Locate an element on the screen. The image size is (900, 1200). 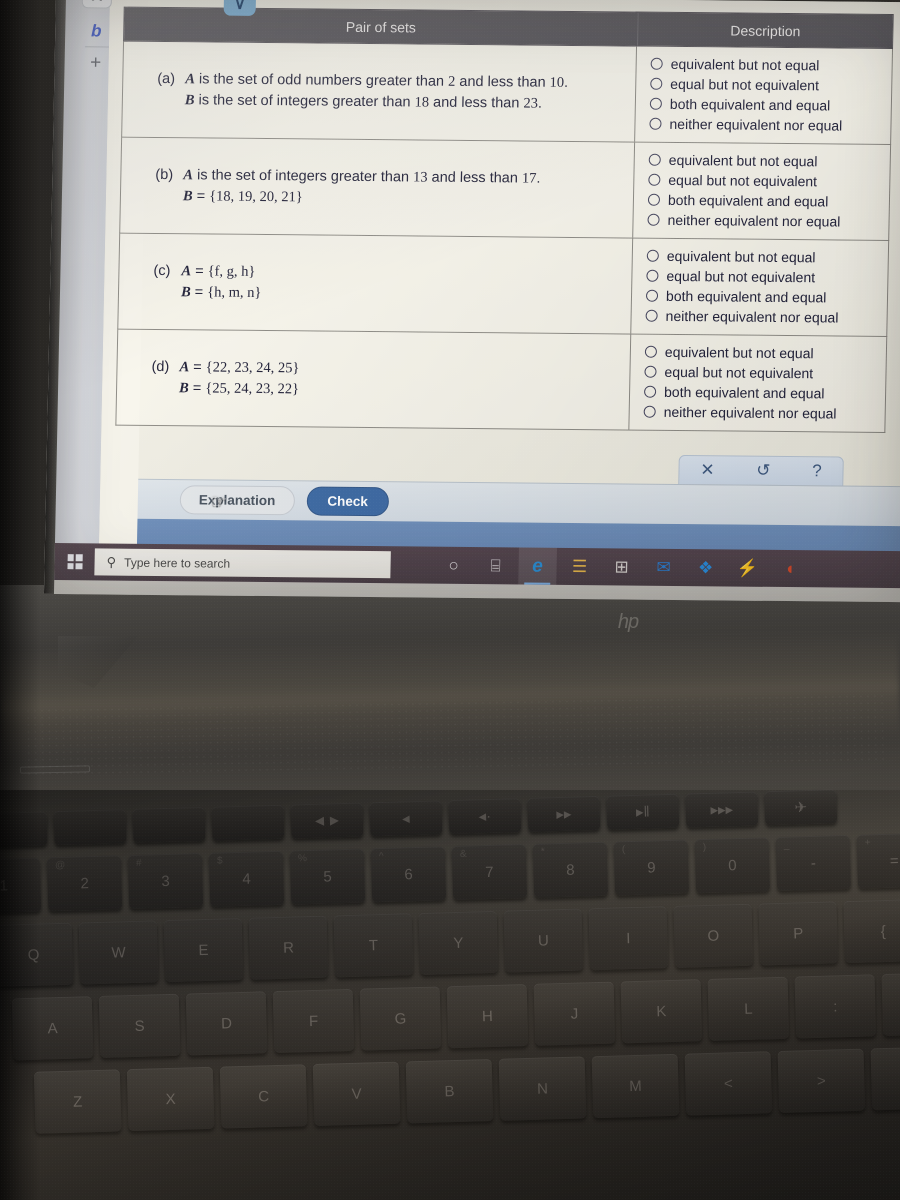
key-1: !1 is located at coordinates (21, 885).